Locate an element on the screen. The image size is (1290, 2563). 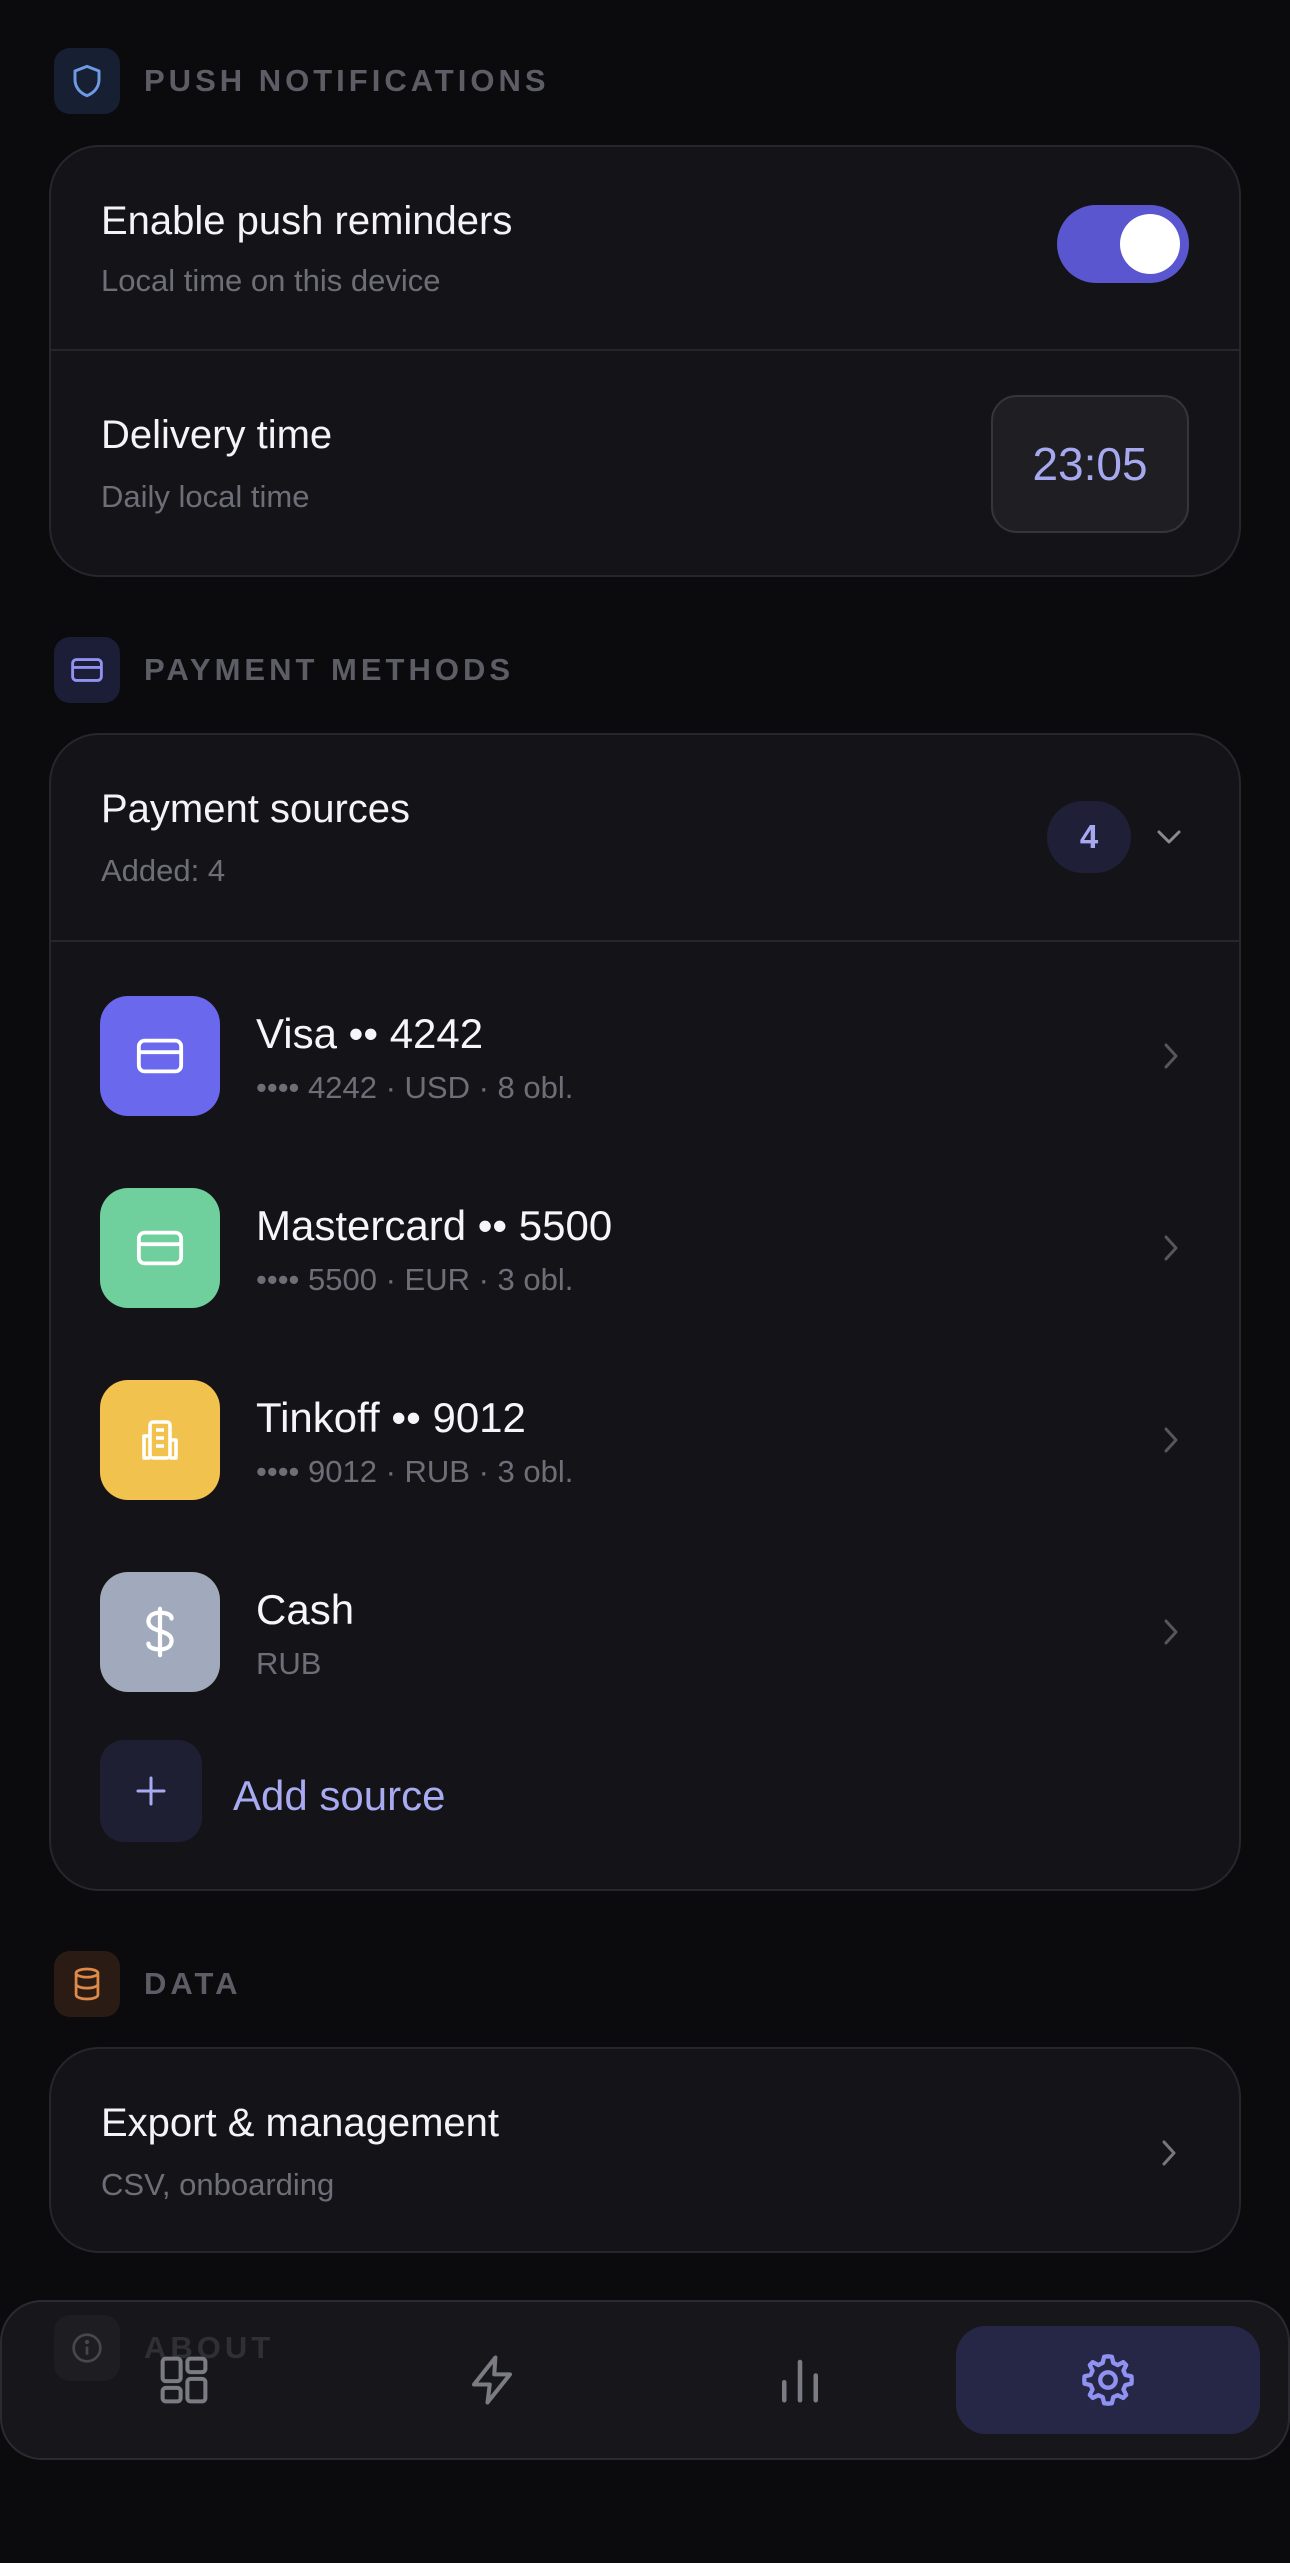
data-card: Export & management CSV, onboarding is located at coordinates (645, 2150).